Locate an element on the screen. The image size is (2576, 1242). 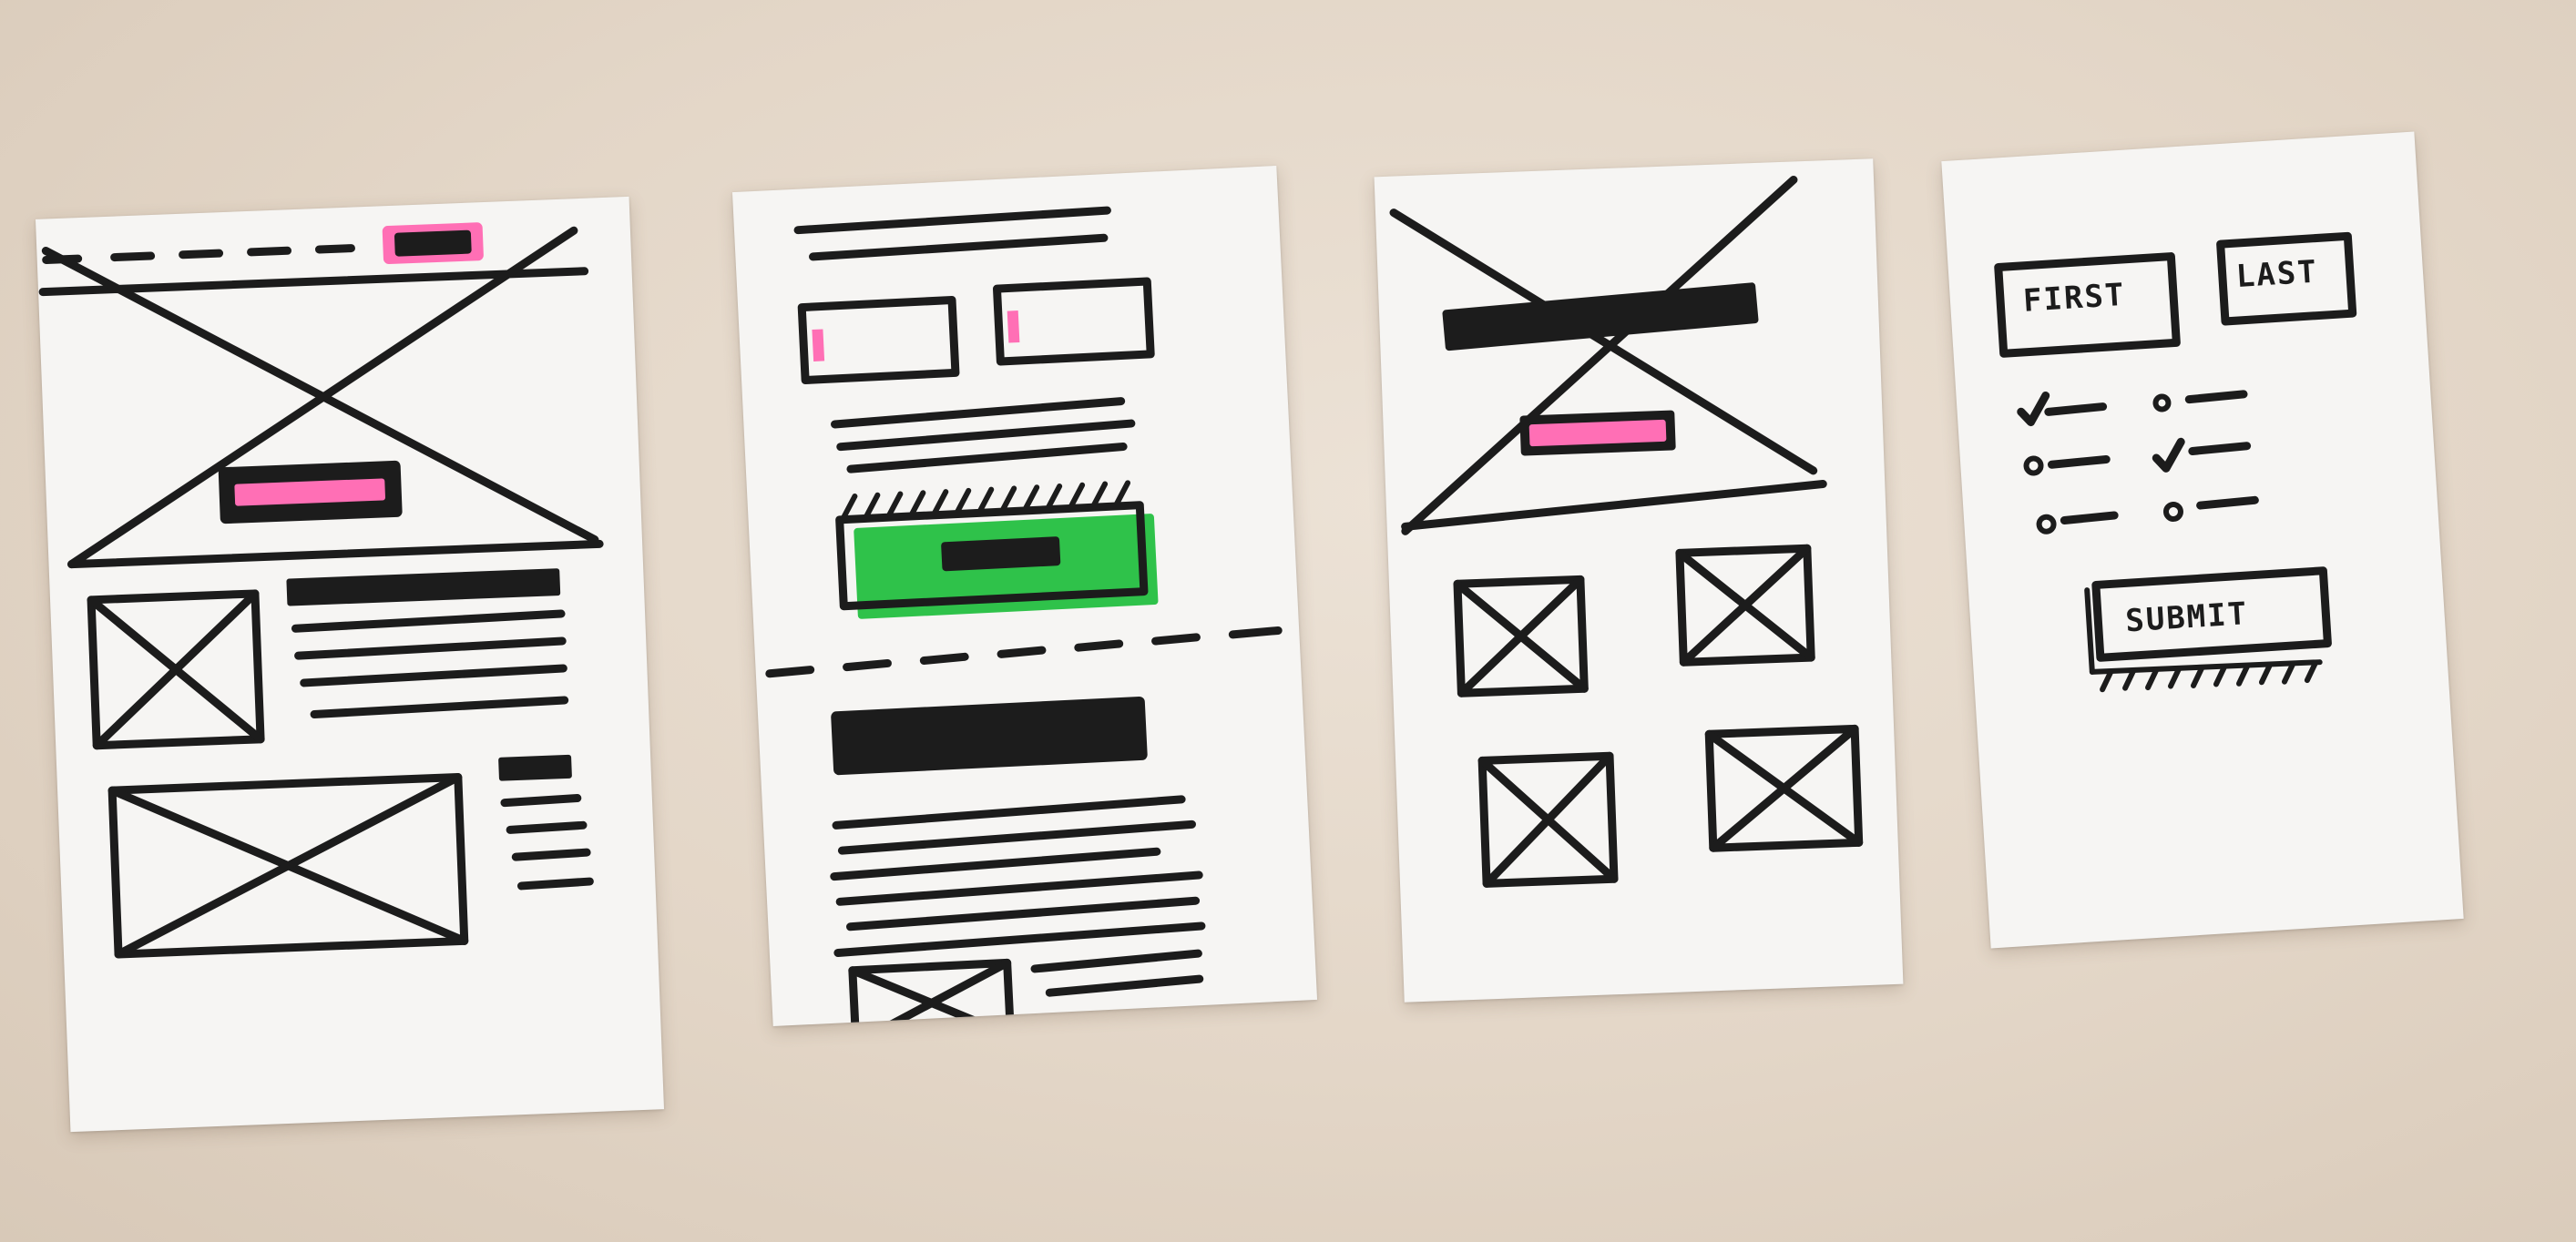
form-sketch: FIRST LAST SUBMIT is located at coordinates (2175, 462).